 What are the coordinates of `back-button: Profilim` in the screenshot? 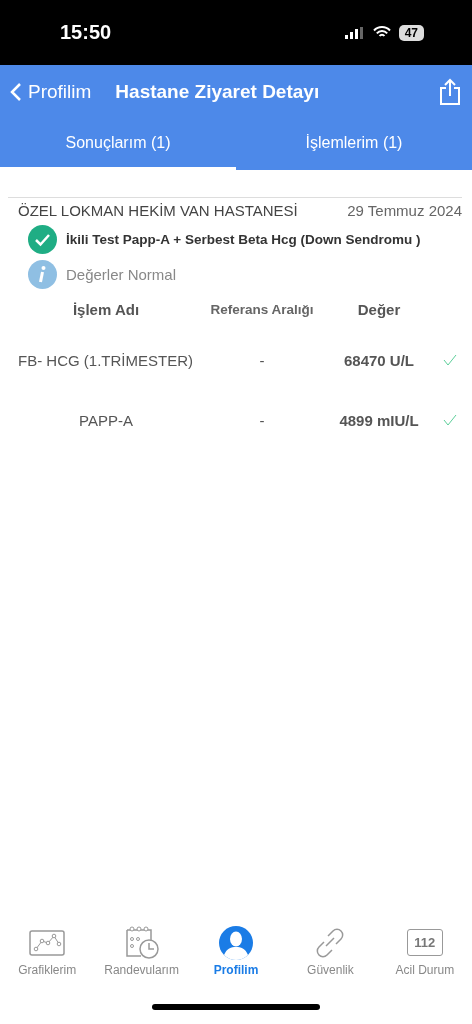 It's located at (51, 91).